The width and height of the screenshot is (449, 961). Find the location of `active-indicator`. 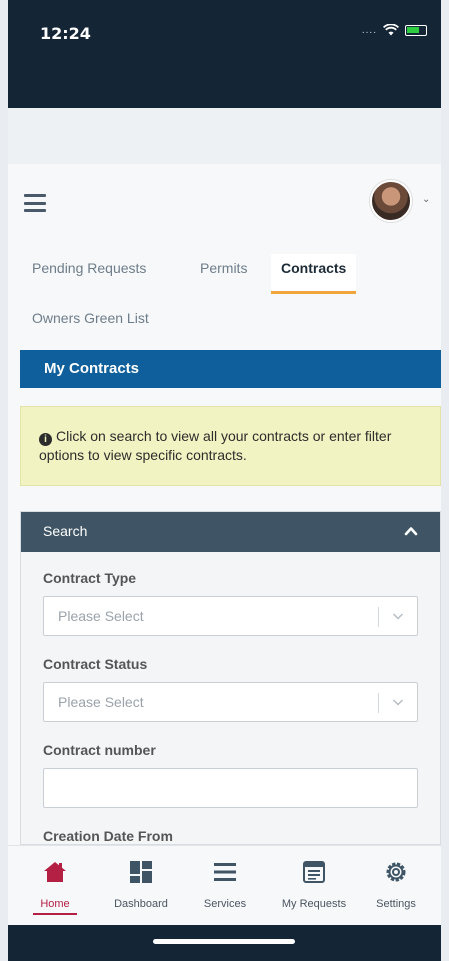

active-indicator is located at coordinates (55, 914).